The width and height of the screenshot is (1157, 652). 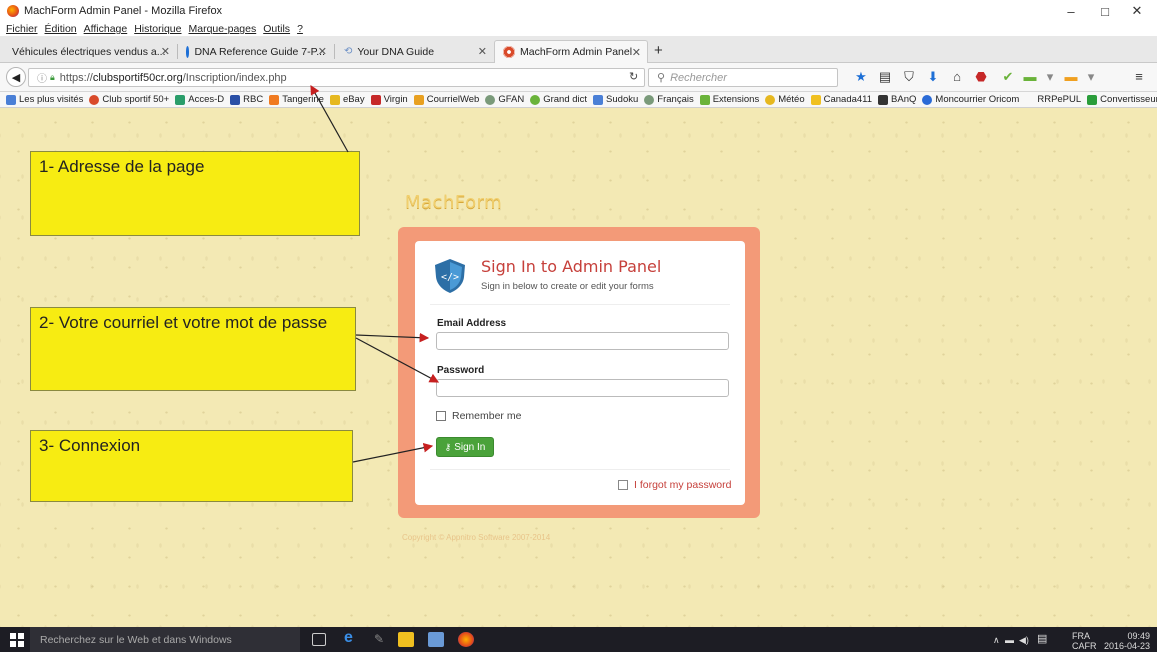 I want to click on tray-chevron-icon: ∧, so click(x=996, y=640).